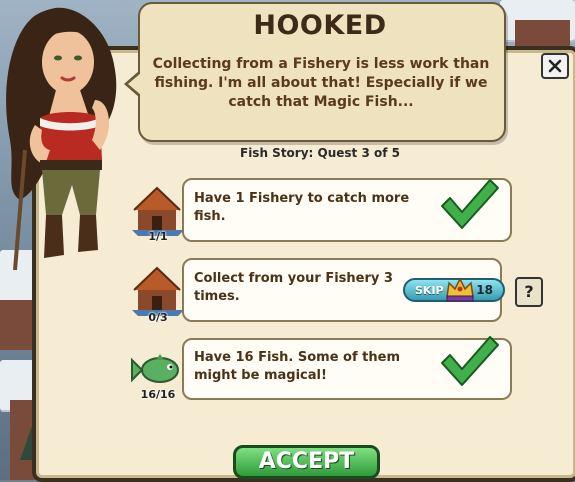 The height and width of the screenshot is (482, 575). What do you see at coordinates (460, 289) in the screenshot?
I see `crown-icon` at bounding box center [460, 289].